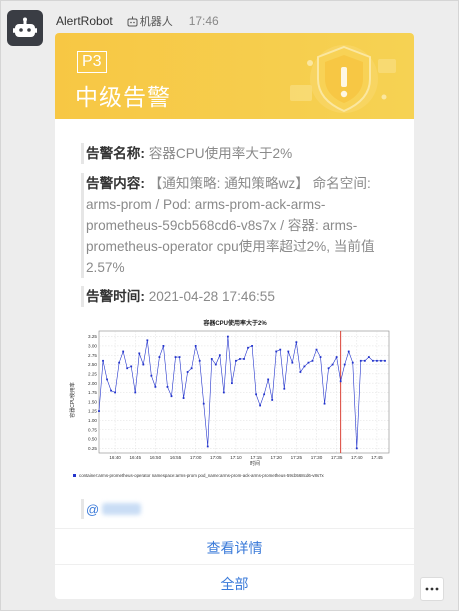 This screenshot has height=611, width=459. Describe the element at coordinates (220, 153) in the screenshot. I see `alert-name-value: 容器CPU使用率大于2%` at that location.